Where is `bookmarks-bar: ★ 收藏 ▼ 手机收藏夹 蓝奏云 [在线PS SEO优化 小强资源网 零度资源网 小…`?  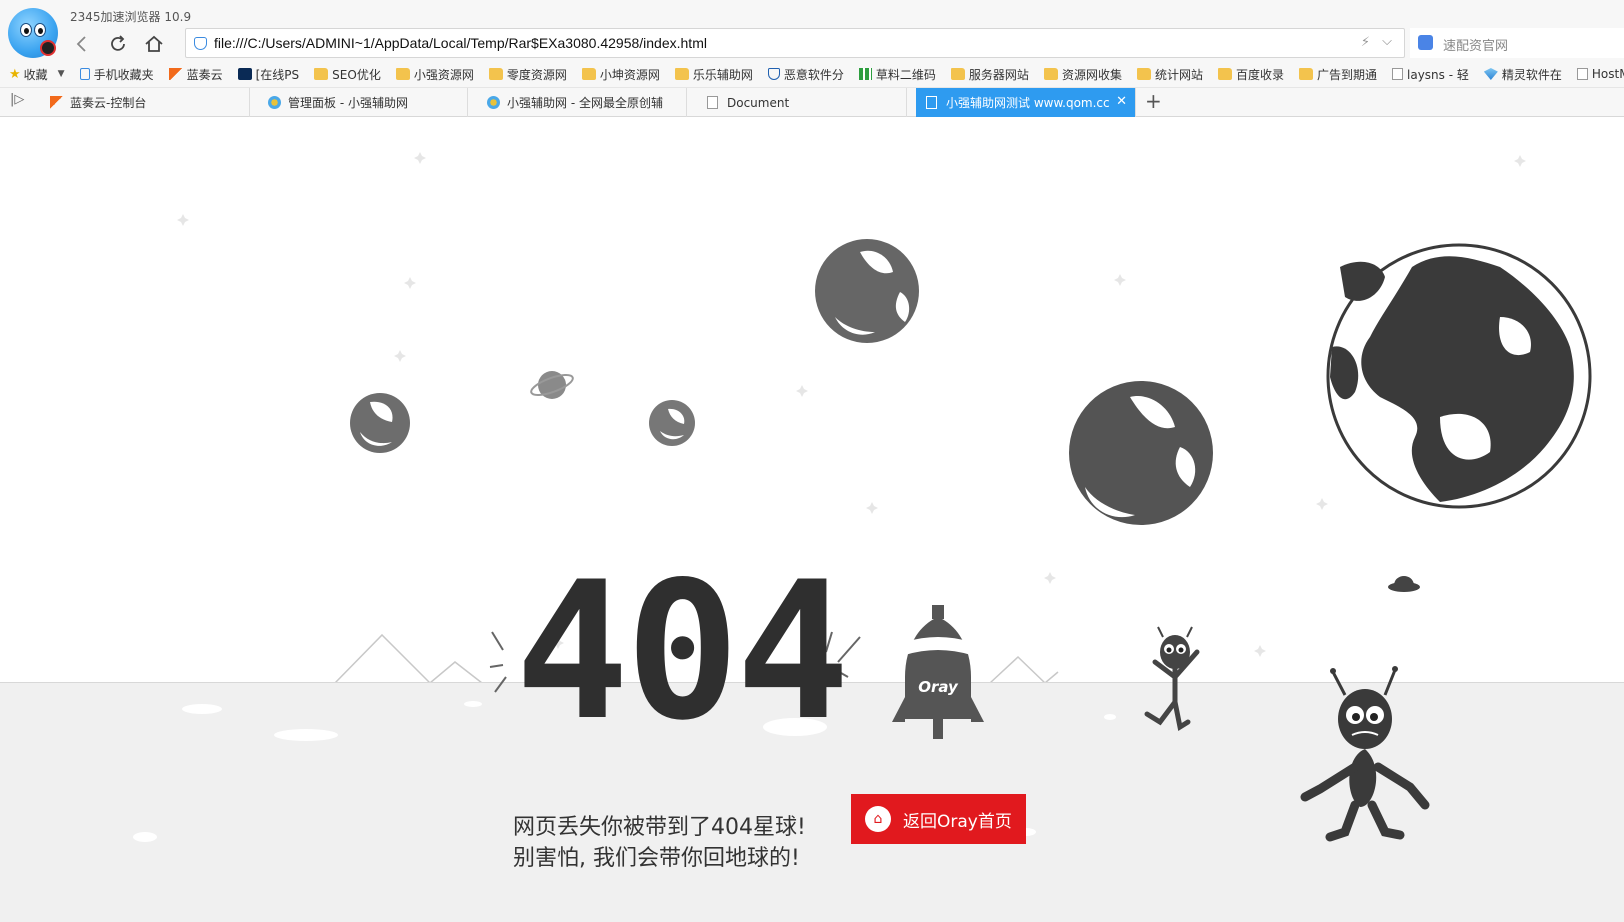 bookmarks-bar: ★ 收藏 ▼ 手机收藏夹 蓝奏云 [在线PS SEO优化 小强资源网 零度资源网 小… is located at coordinates (812, 74).